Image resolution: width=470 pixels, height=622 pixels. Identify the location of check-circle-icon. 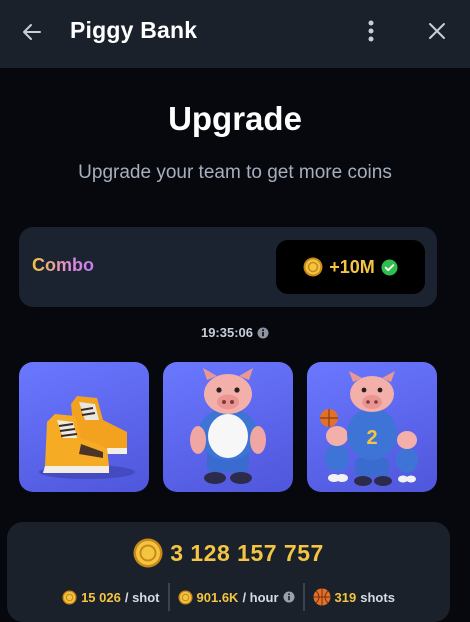
(389, 267).